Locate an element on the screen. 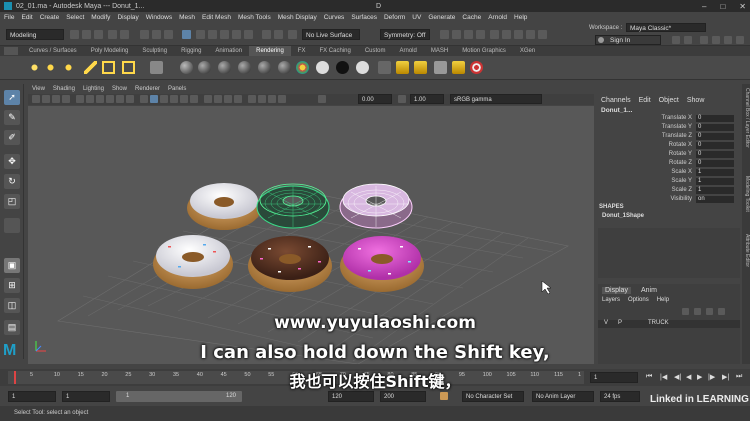 The width and height of the screenshot is (750, 421). grid-toggle-icon is located at coordinates (80, 99).